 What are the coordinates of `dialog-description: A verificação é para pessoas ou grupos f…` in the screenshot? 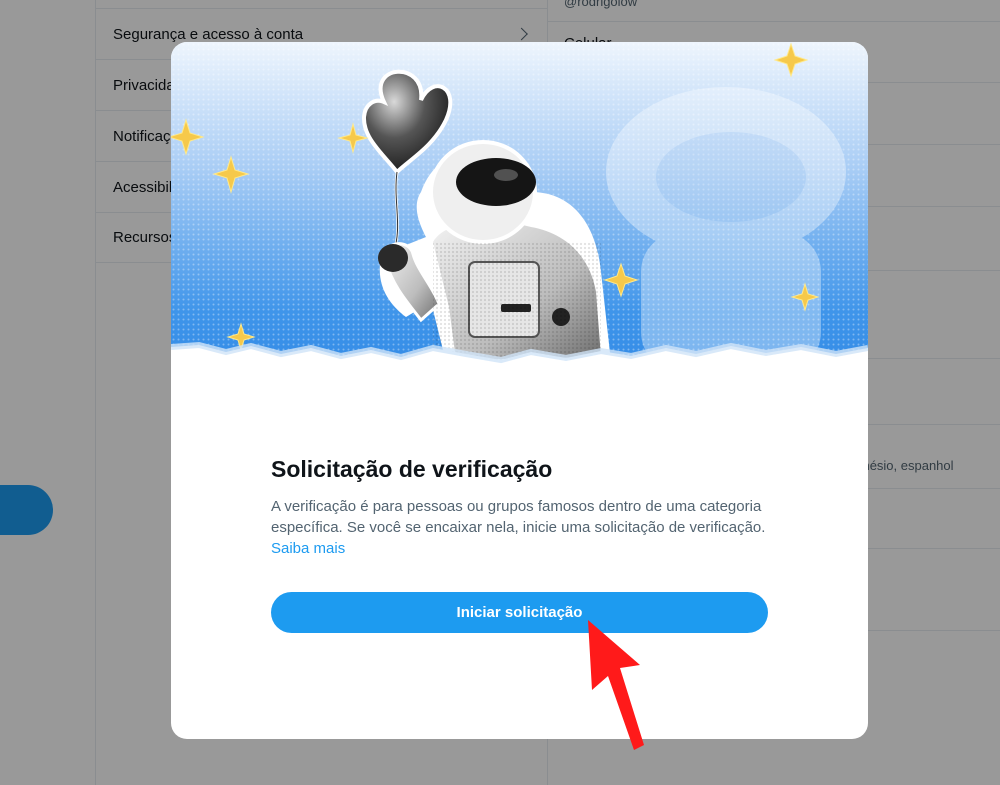 It's located at (519, 527).